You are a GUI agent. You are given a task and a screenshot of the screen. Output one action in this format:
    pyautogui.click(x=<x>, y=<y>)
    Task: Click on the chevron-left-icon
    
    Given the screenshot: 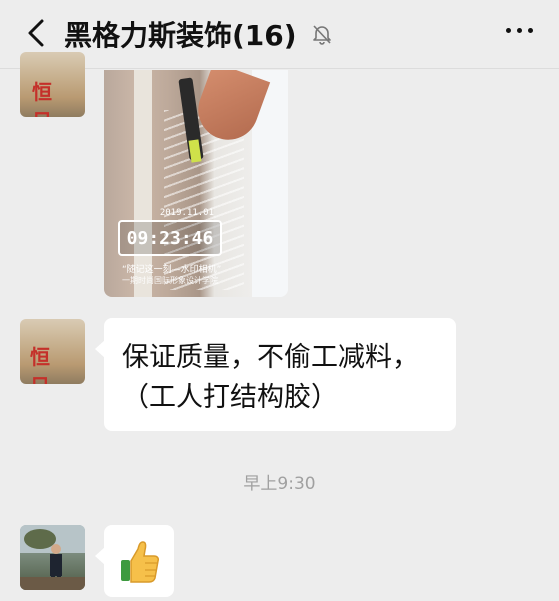 What is the action you would take?
    pyautogui.click(x=37, y=33)
    